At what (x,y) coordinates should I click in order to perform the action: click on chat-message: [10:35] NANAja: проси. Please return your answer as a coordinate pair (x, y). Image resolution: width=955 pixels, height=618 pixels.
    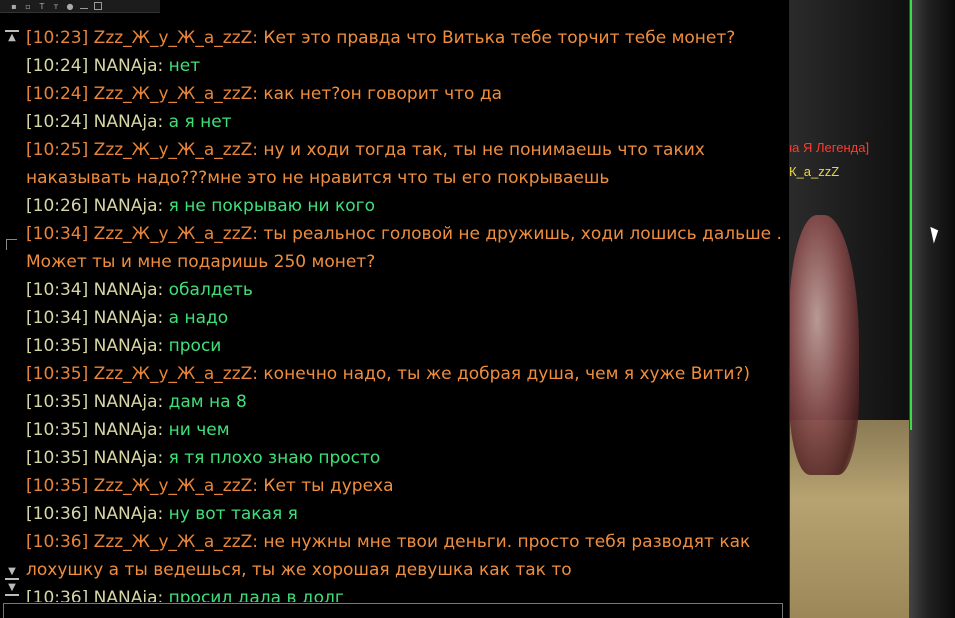
    Looking at the image, I should click on (405, 346).